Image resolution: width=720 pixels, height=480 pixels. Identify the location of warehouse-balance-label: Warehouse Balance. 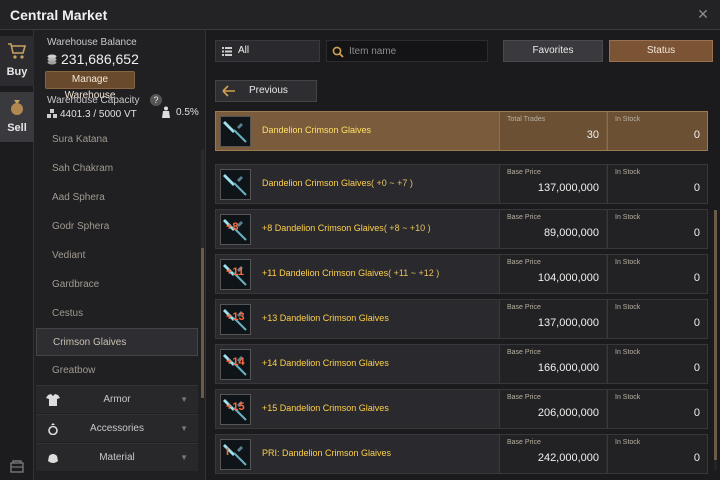
(92, 42).